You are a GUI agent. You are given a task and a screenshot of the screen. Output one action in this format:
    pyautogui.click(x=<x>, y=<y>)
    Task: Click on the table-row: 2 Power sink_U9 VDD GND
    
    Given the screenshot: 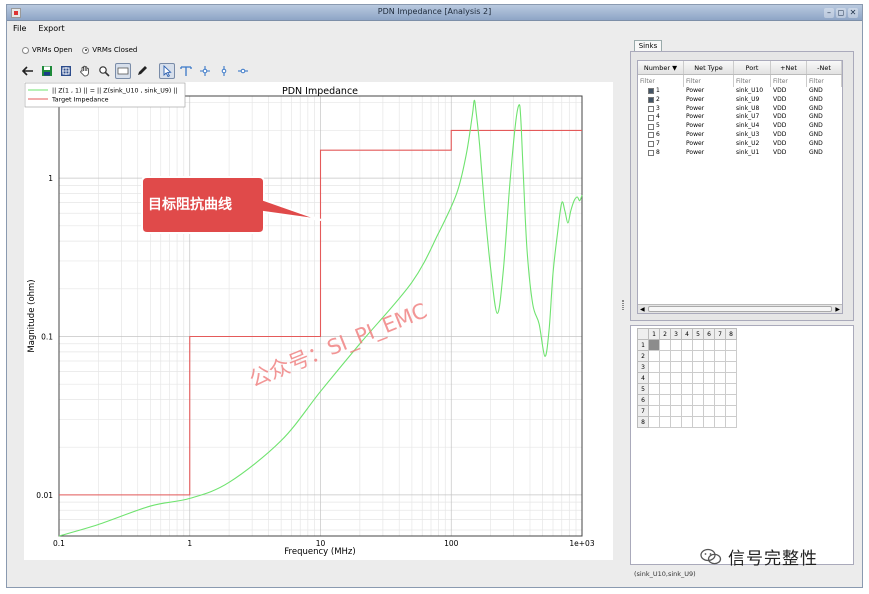 What is the action you would take?
    pyautogui.click(x=740, y=100)
    